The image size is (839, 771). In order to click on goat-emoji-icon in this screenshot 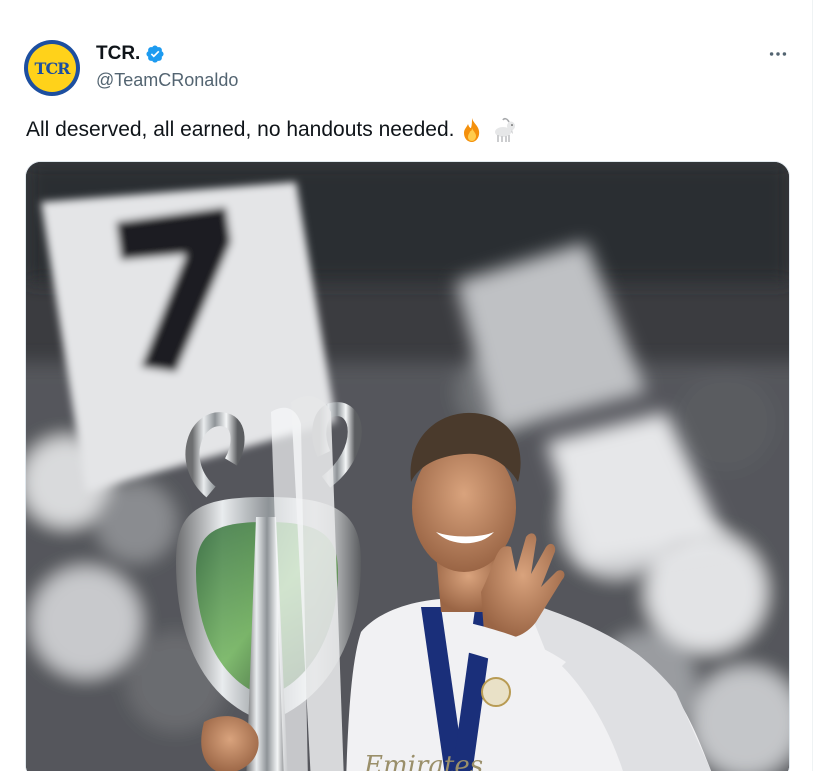, I will do `click(504, 130)`.